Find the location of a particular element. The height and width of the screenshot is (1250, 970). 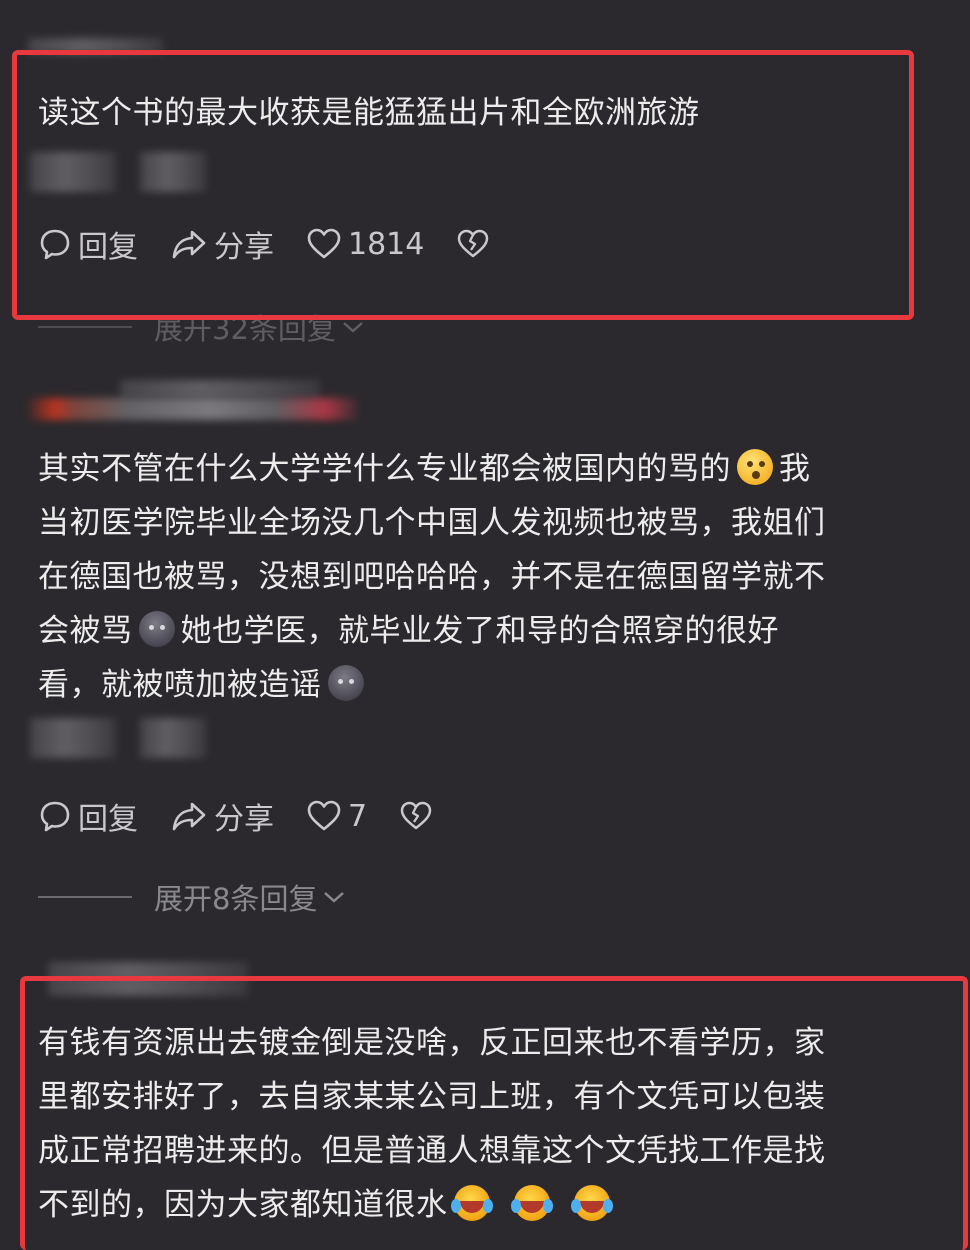

comment-line: 在德国也被骂，没想到吧哈哈哈，并不是在德国留学就不 is located at coordinates (432, 577).